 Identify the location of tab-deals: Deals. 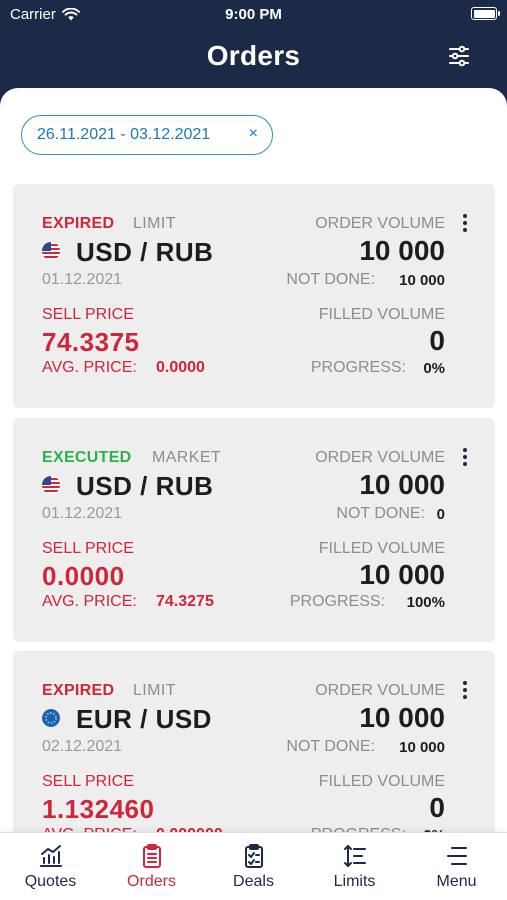
(253, 866).